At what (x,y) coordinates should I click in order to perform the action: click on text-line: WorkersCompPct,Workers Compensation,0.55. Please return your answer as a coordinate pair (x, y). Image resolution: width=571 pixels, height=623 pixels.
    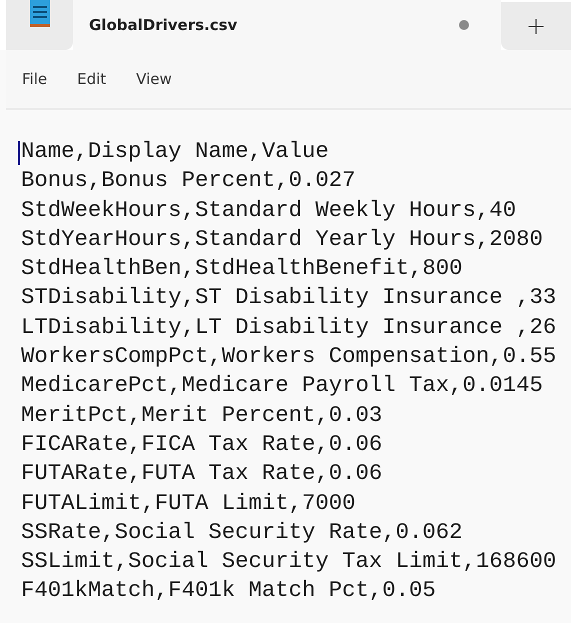
    Looking at the image, I should click on (288, 357).